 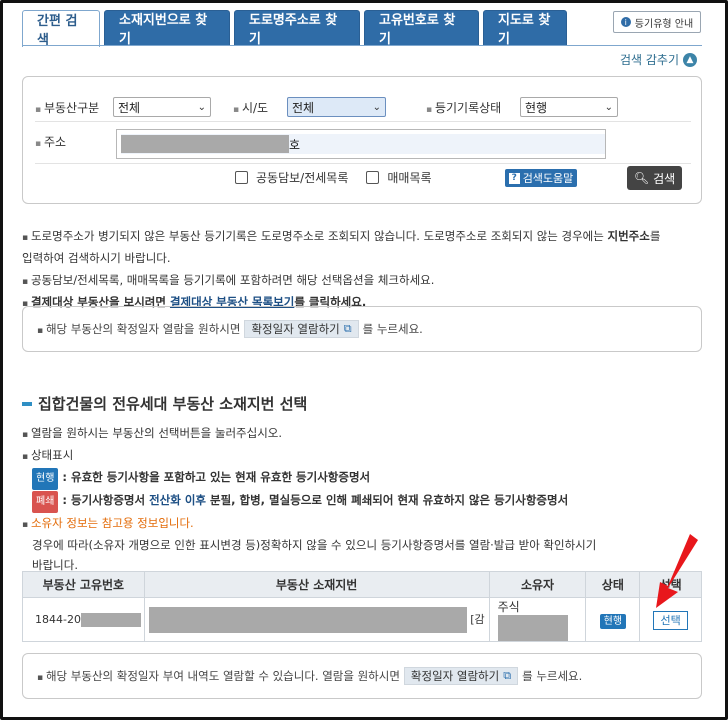 I want to click on tab-lot-number: 소재지번으로 찾기, so click(x=167, y=28).